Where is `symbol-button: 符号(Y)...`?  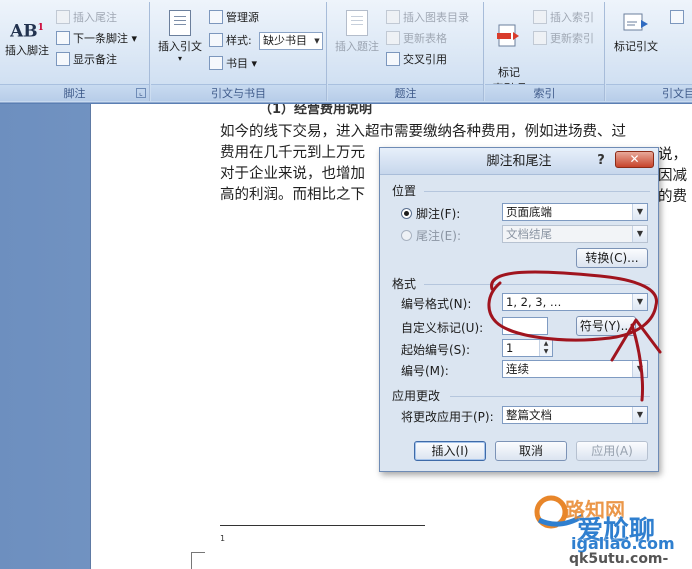
symbol-button: 符号(Y)... is located at coordinates (606, 326).